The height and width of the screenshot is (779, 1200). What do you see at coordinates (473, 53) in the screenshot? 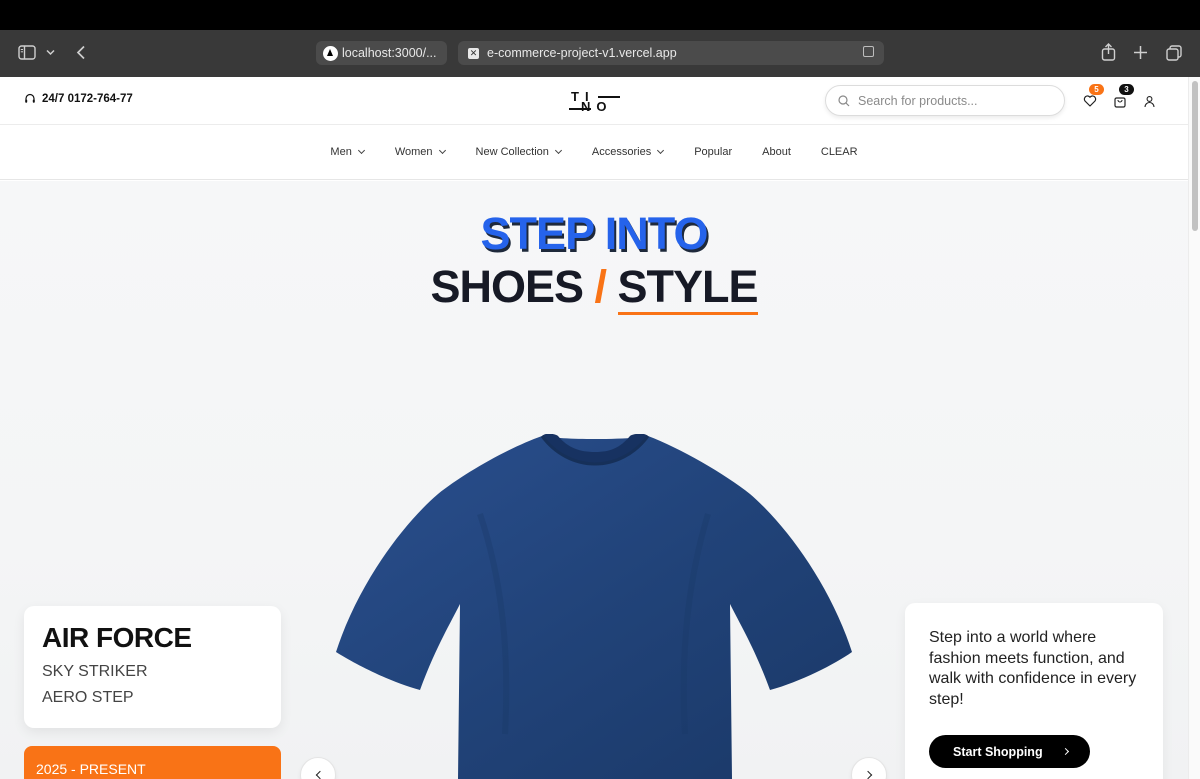
I see `close-favicon-icon: ✕` at bounding box center [473, 53].